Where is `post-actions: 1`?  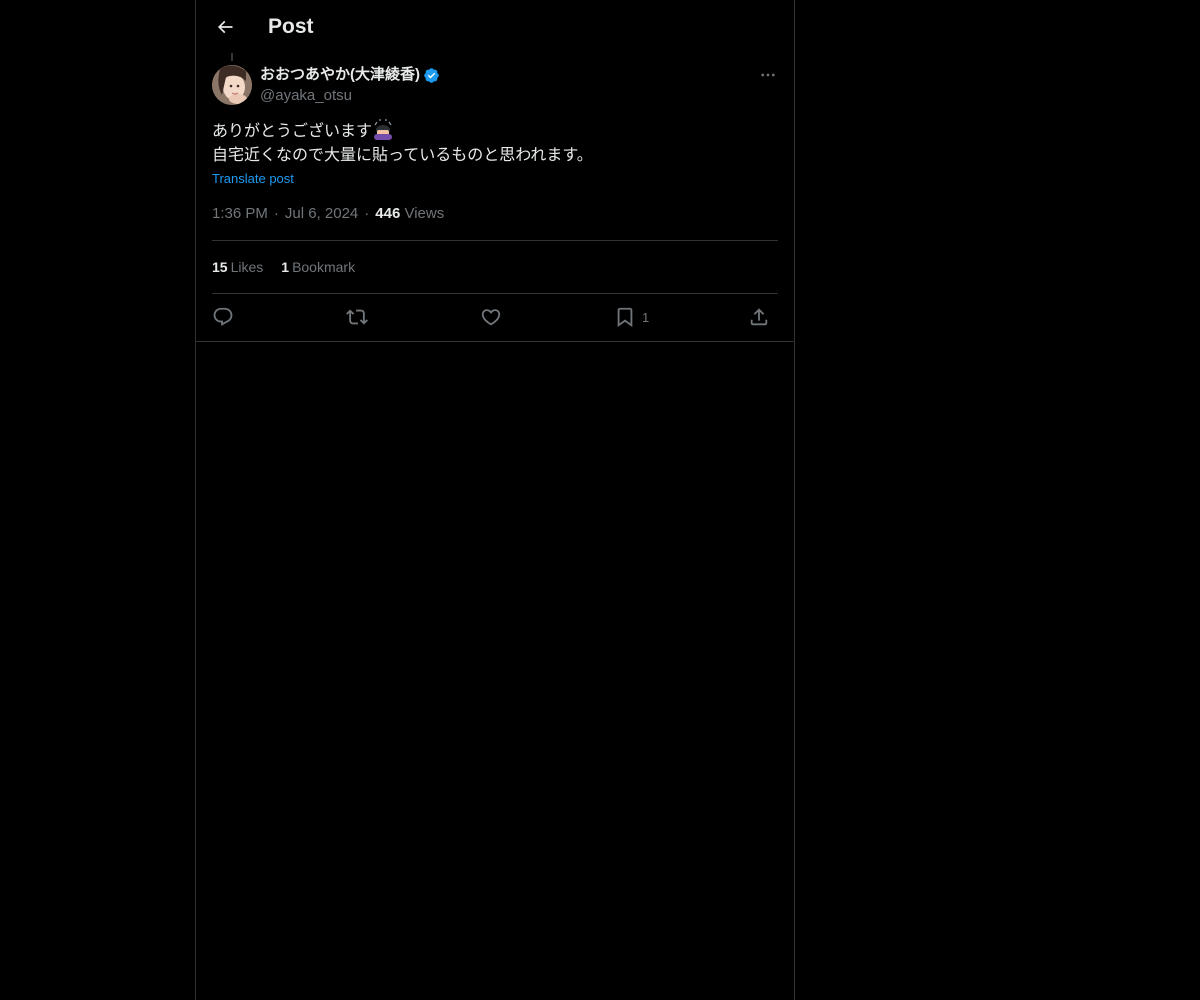 post-actions: 1 is located at coordinates (495, 317).